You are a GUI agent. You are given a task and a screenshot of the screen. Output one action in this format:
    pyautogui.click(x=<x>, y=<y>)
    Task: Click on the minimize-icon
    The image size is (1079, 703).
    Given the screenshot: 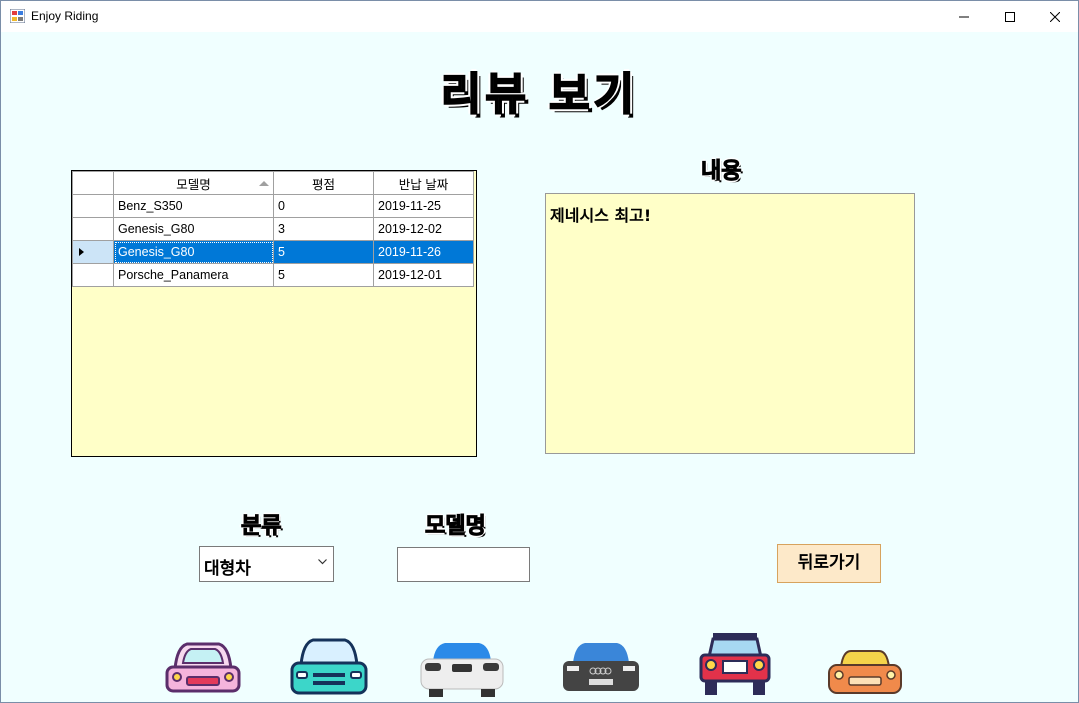 What is the action you would take?
    pyautogui.click(x=964, y=16)
    